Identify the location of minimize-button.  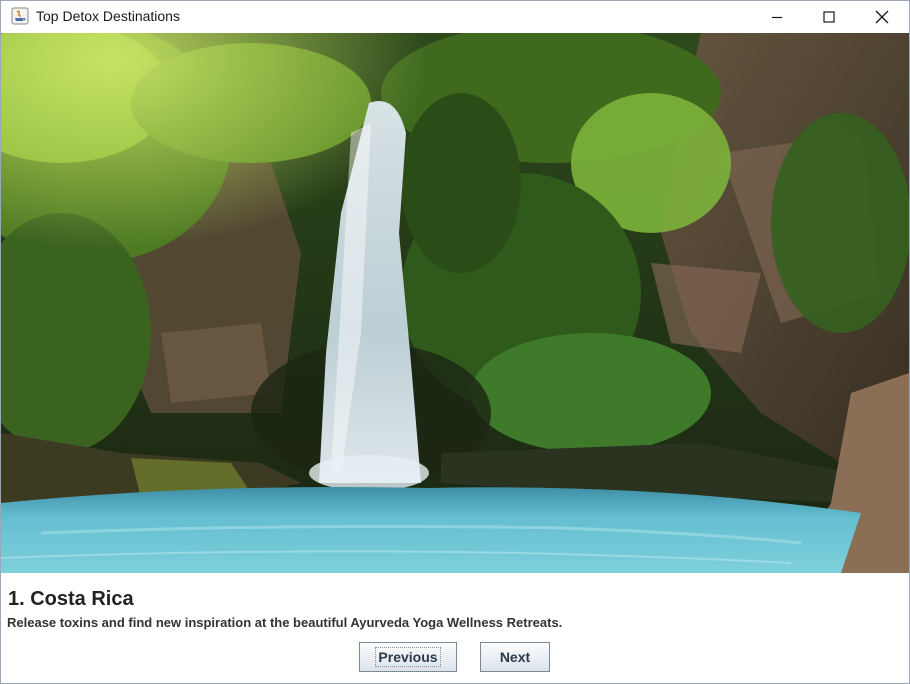
(777, 16).